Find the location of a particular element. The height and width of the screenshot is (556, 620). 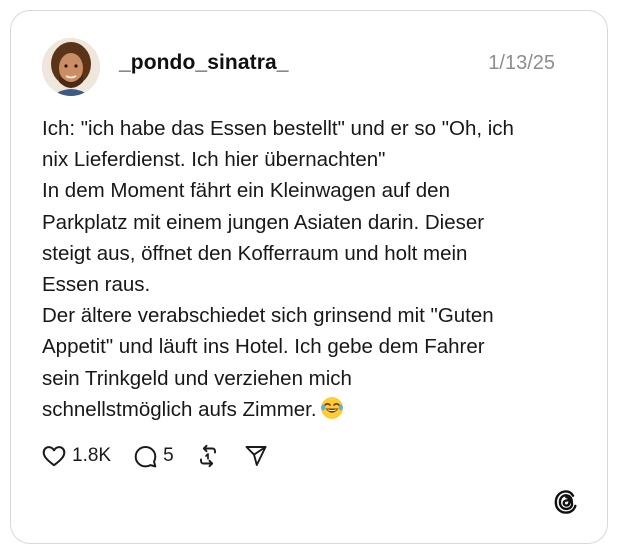

share-button is located at coordinates (256, 456).